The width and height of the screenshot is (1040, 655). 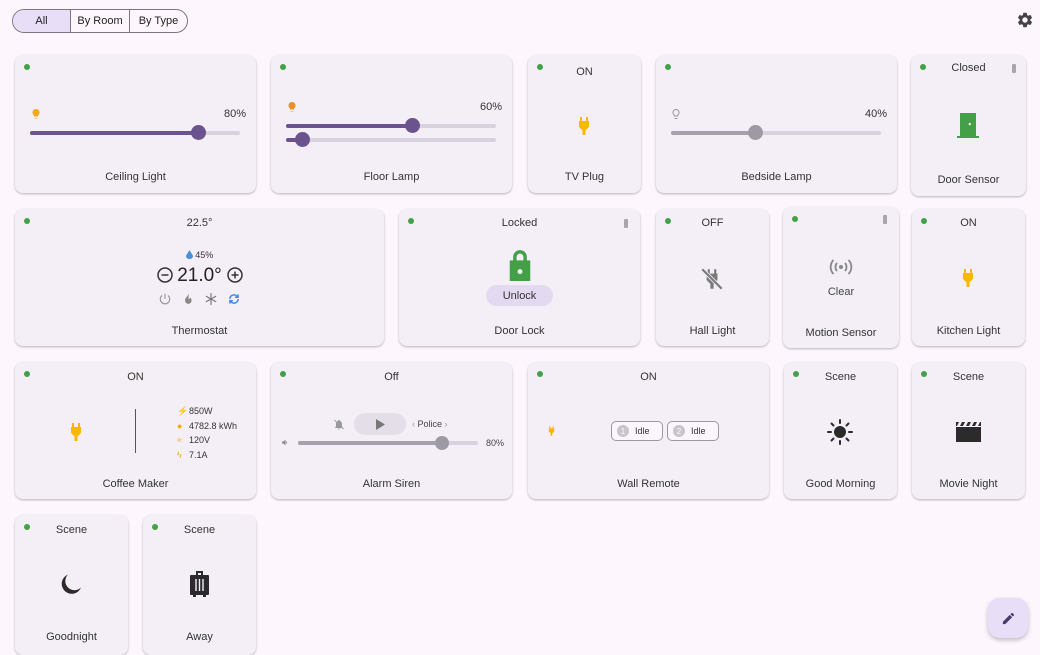 I want to click on scene-name: Goodnight, so click(x=71, y=637).